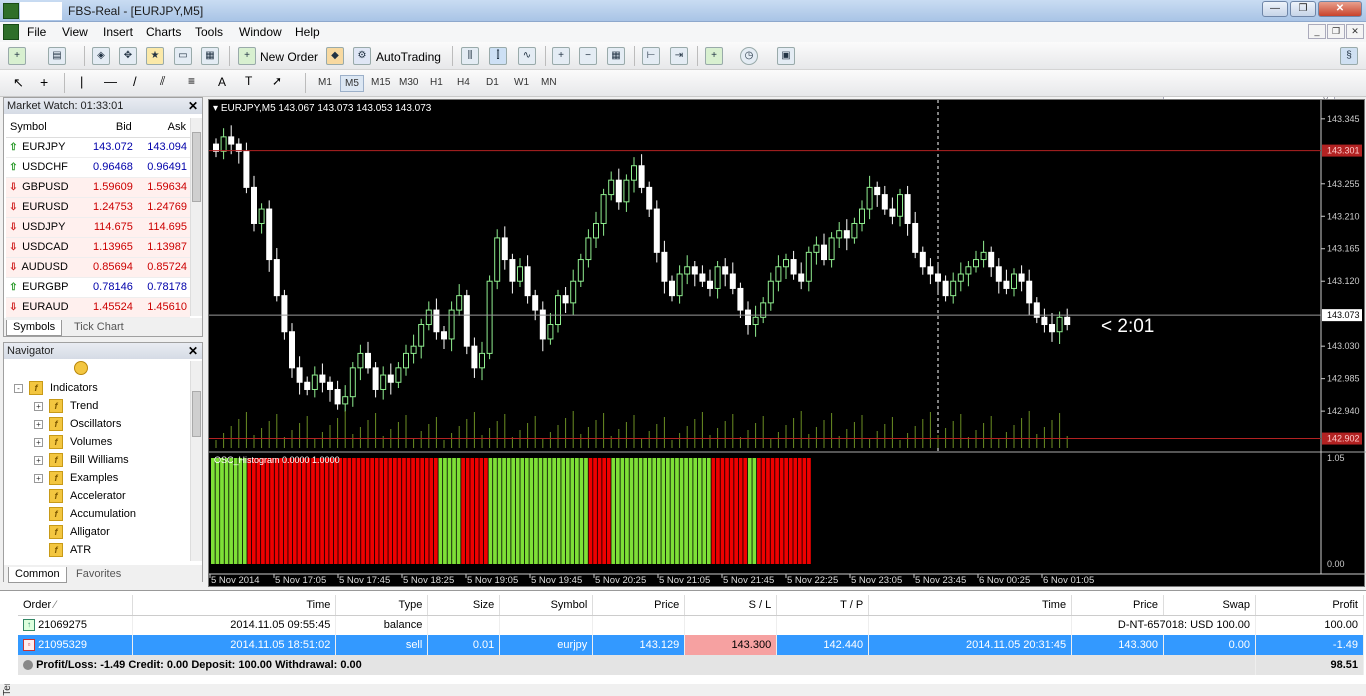  I want to click on tab-favorites: Favorites, so click(98, 575).